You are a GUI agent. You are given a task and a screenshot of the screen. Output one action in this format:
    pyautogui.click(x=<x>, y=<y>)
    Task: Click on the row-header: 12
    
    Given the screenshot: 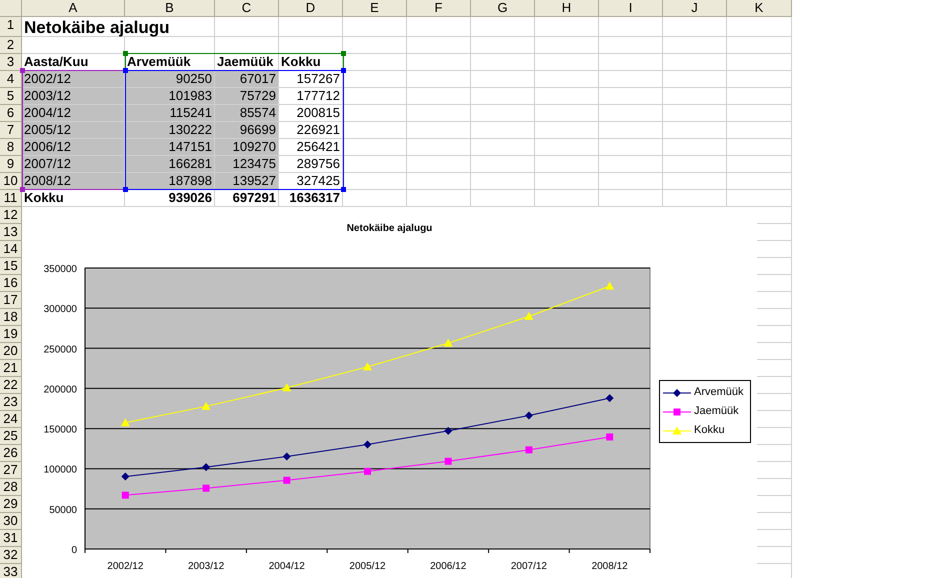 What is the action you would take?
    pyautogui.click(x=11, y=215)
    